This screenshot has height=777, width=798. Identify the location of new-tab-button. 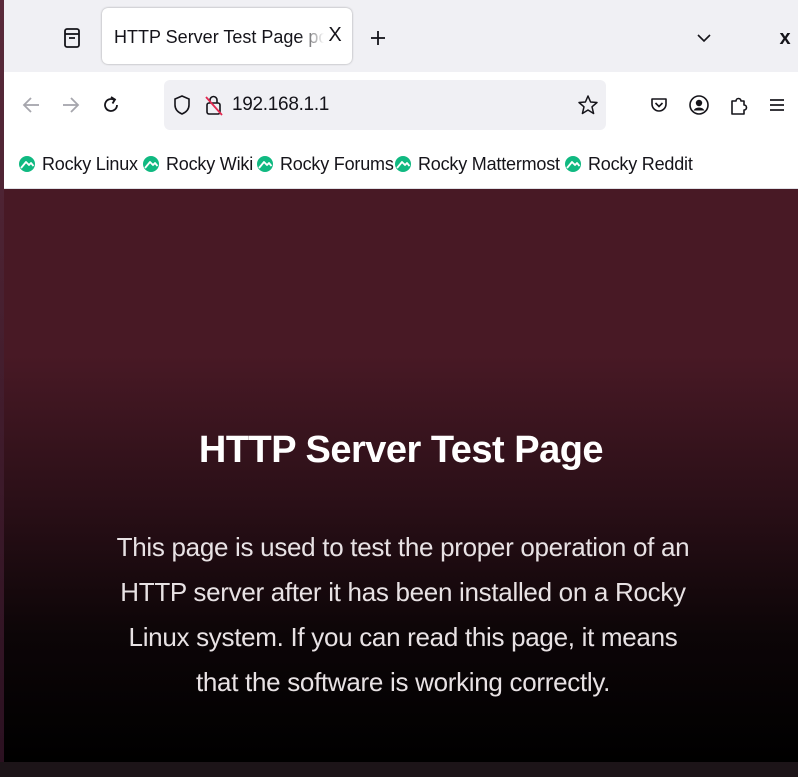
(378, 38).